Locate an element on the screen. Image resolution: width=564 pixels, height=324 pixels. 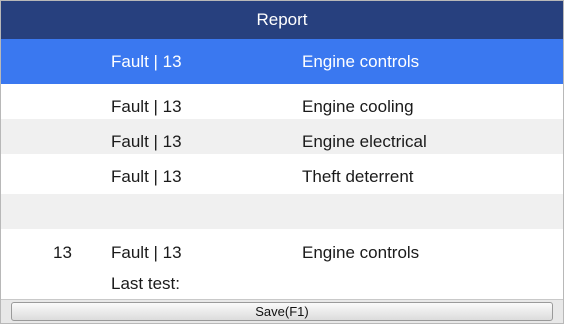
save-button: Save(F1) is located at coordinates (282, 311).